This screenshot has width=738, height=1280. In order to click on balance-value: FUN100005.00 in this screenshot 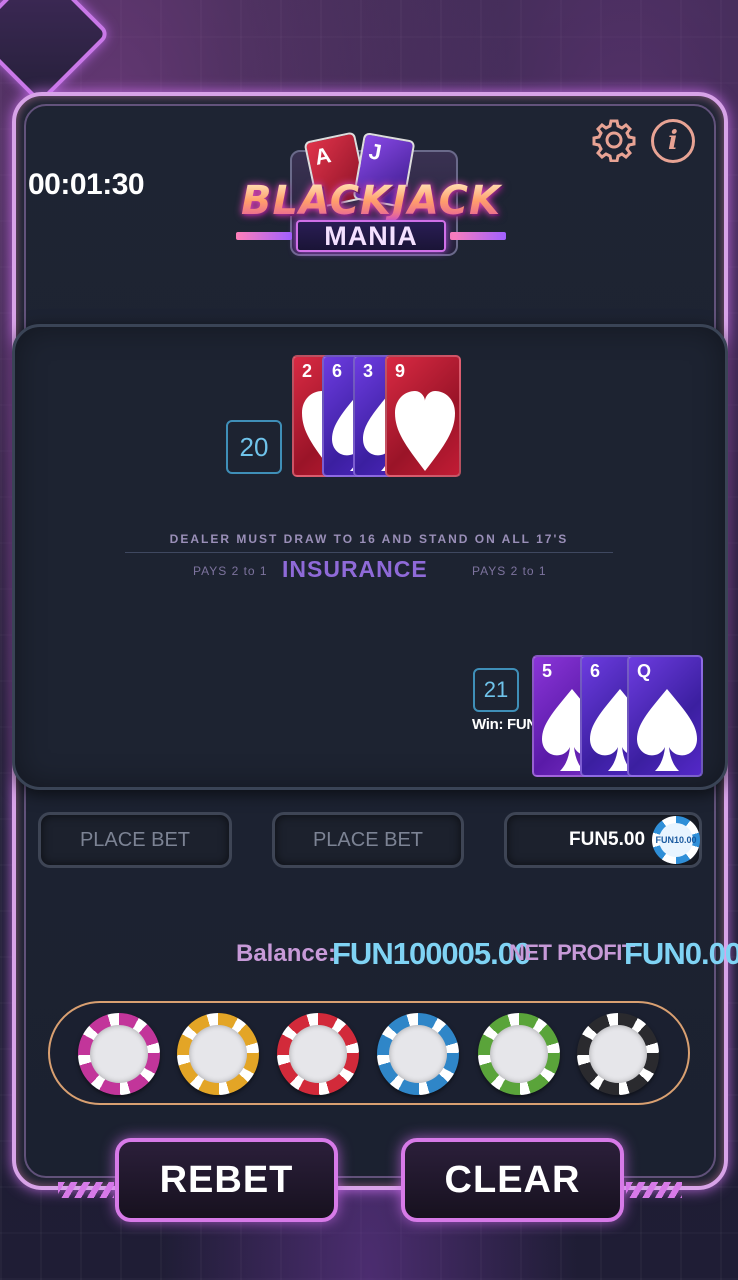, I will do `click(431, 953)`.